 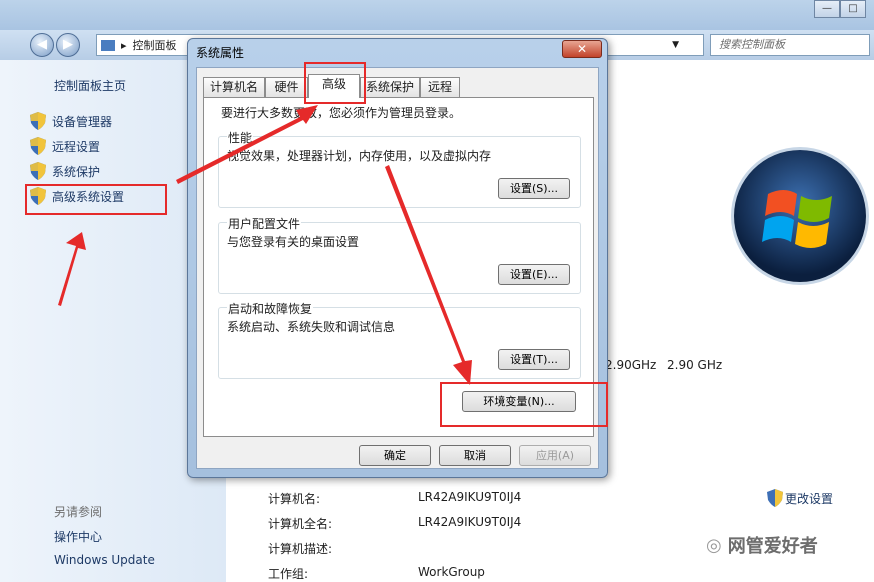 What do you see at coordinates (809, 498) in the screenshot?
I see `change-settings-label: 更改设置` at bounding box center [809, 498].